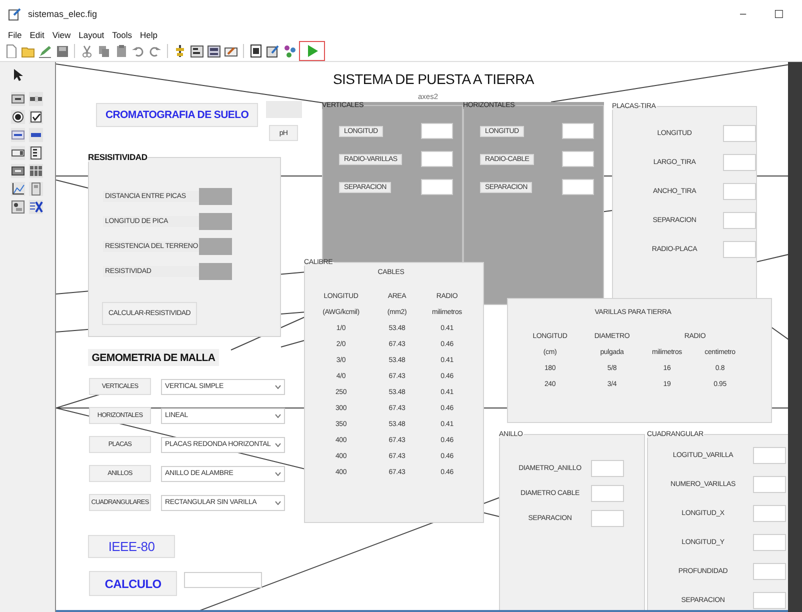  What do you see at coordinates (63, 14) in the screenshot?
I see `window-title: sistemas_elec.fig` at bounding box center [63, 14].